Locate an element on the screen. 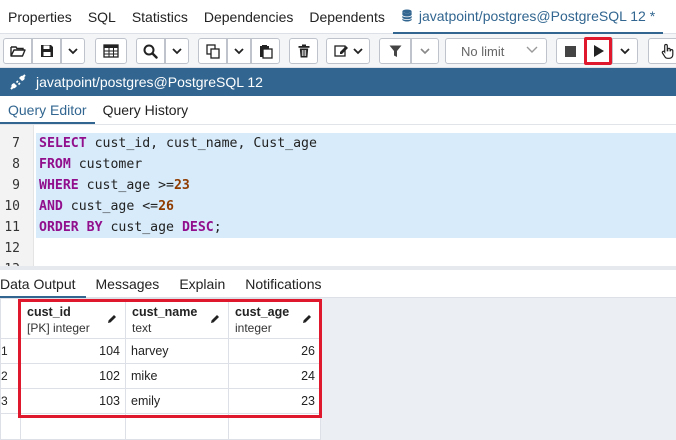 This screenshot has width=676, height=440. tab-messages: Messages is located at coordinates (128, 284).